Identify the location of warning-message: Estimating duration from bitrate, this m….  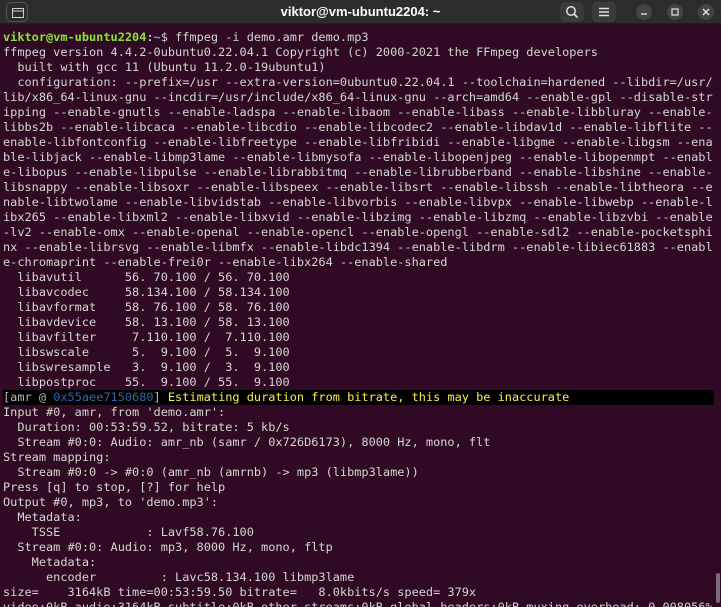
(368, 397).